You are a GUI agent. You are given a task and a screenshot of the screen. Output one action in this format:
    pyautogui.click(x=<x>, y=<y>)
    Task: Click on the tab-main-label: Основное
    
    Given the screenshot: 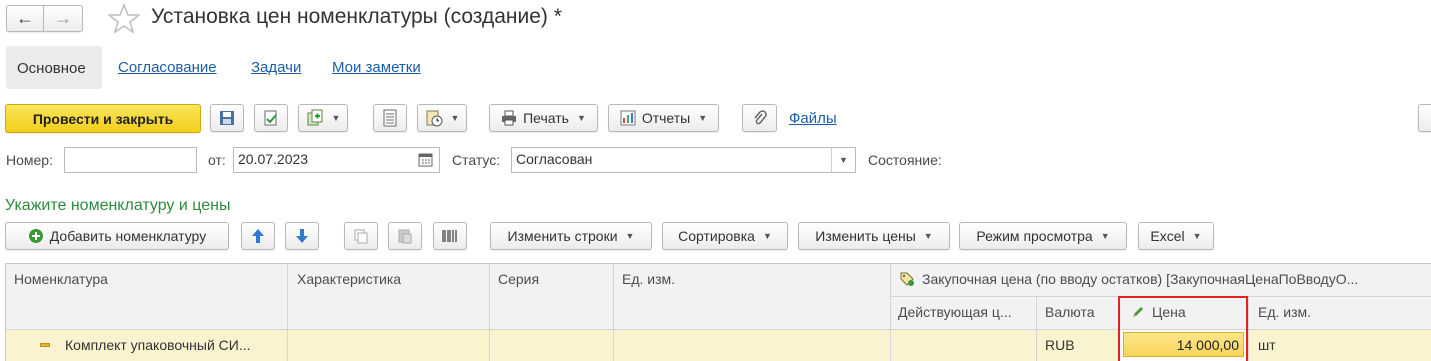 What is the action you would take?
    pyautogui.click(x=51, y=68)
    